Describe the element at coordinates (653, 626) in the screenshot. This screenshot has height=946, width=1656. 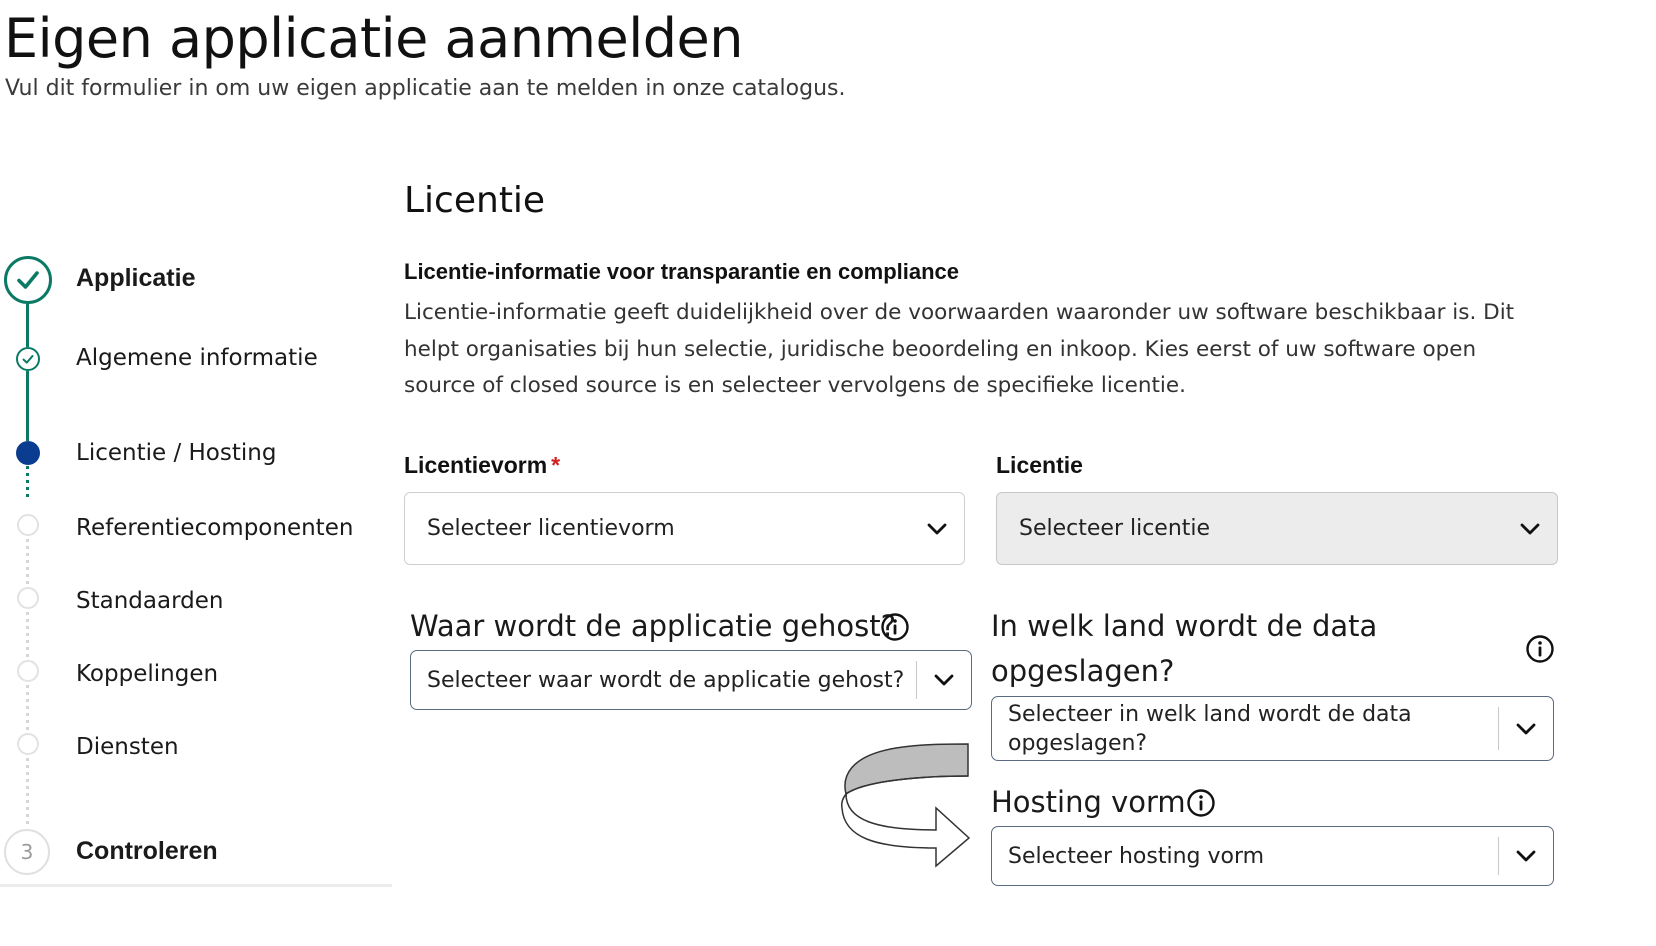
I see `hosting-label: Waar wordt de applicatie gehost?` at that location.